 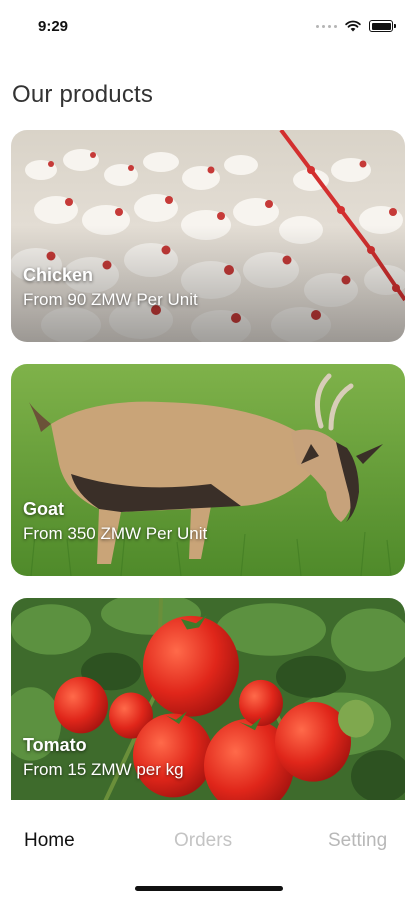 What do you see at coordinates (115, 521) in the screenshot?
I see `product-card-text: Goat From 350 ZMW Per Unit` at bounding box center [115, 521].